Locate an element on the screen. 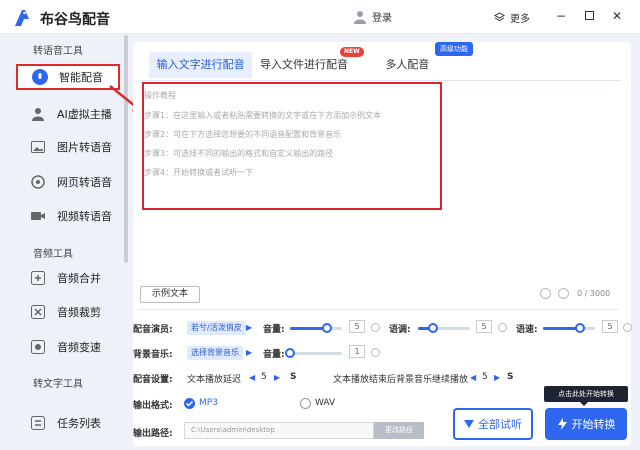 This screenshot has width=640, height=450. char-counter: 0 / 3000 is located at coordinates (593, 293).